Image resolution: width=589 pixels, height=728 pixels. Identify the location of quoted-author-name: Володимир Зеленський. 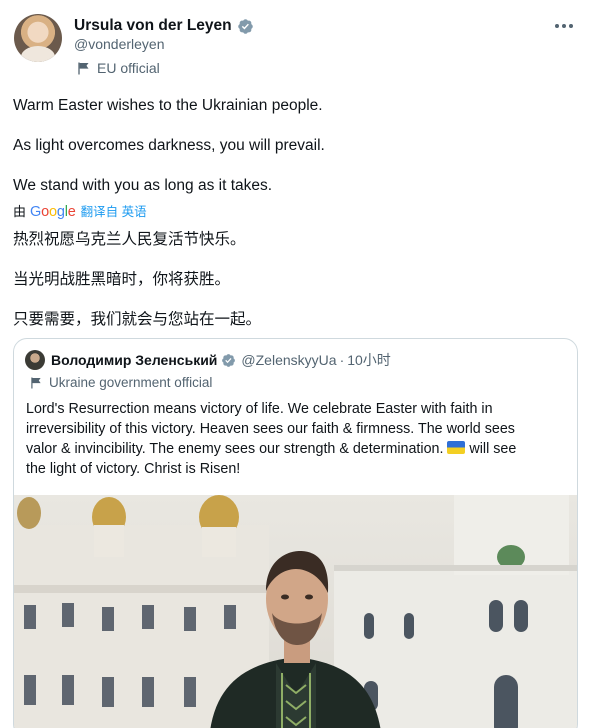
(134, 360).